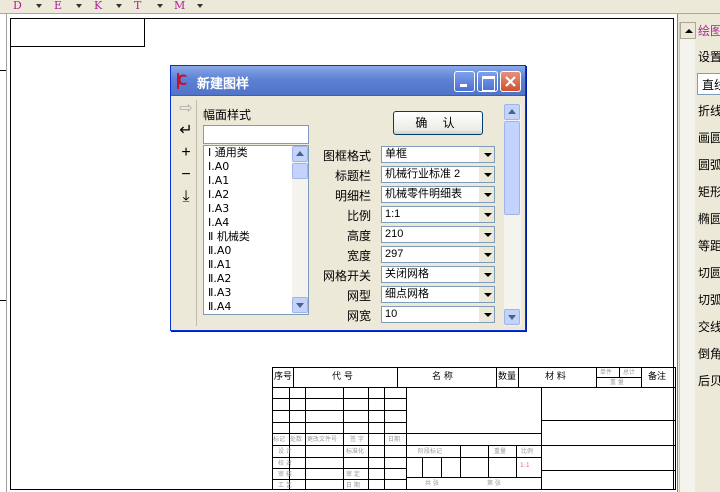 This screenshot has height=492, width=720. What do you see at coordinates (218, 223) in the screenshot?
I see `list-item: Ⅰ.A4` at bounding box center [218, 223].